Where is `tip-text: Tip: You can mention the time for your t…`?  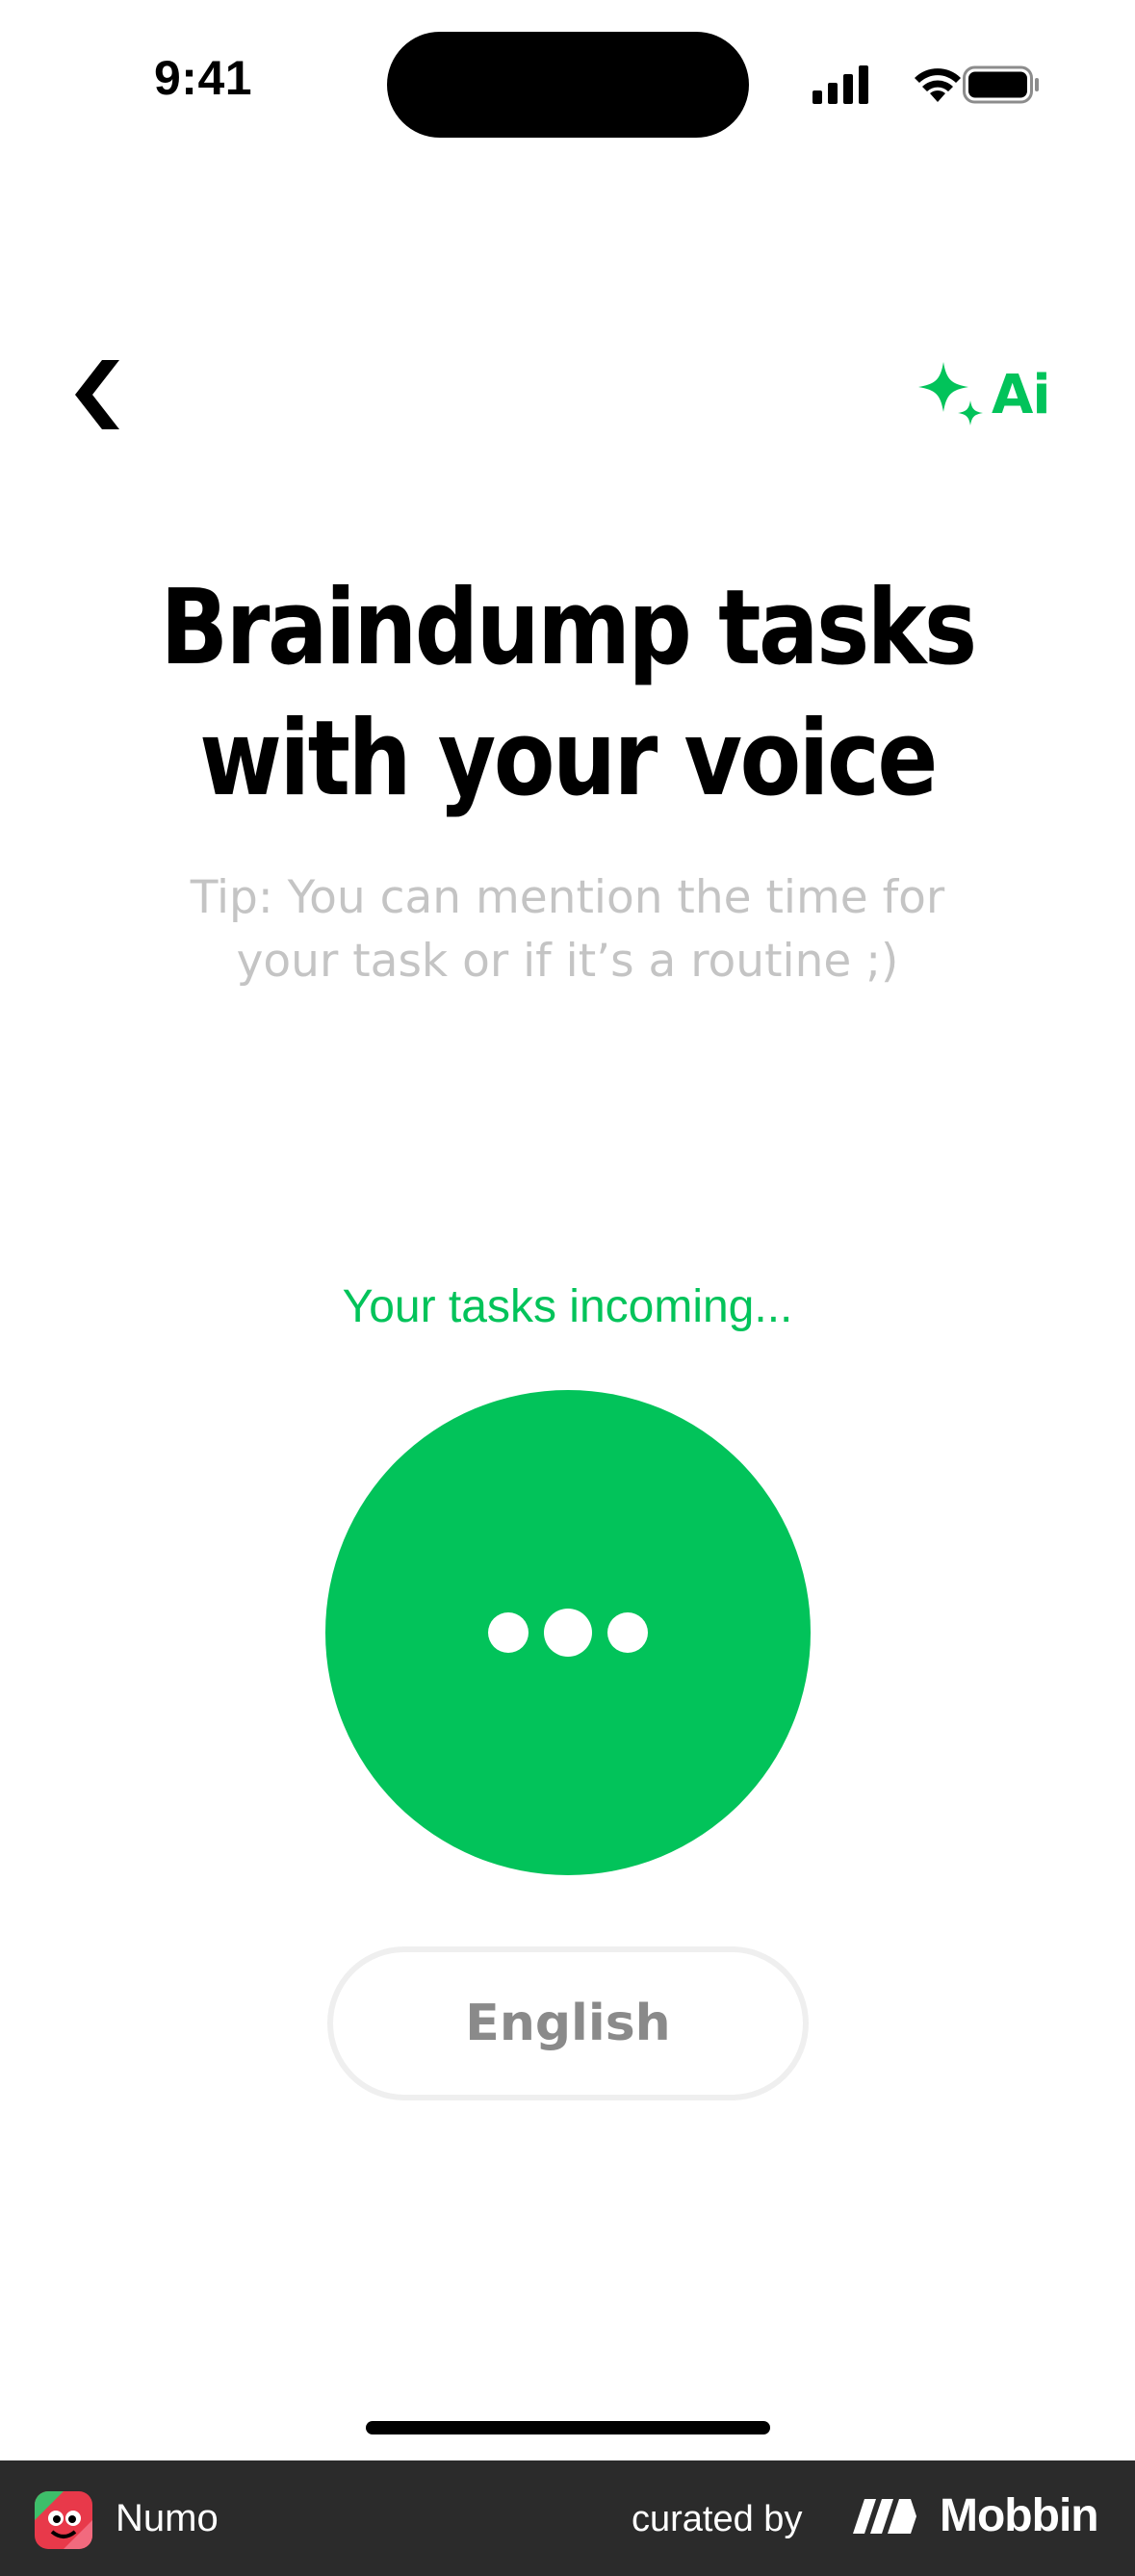
tip-text: Tip: You can mention the time for your t… is located at coordinates (567, 929).